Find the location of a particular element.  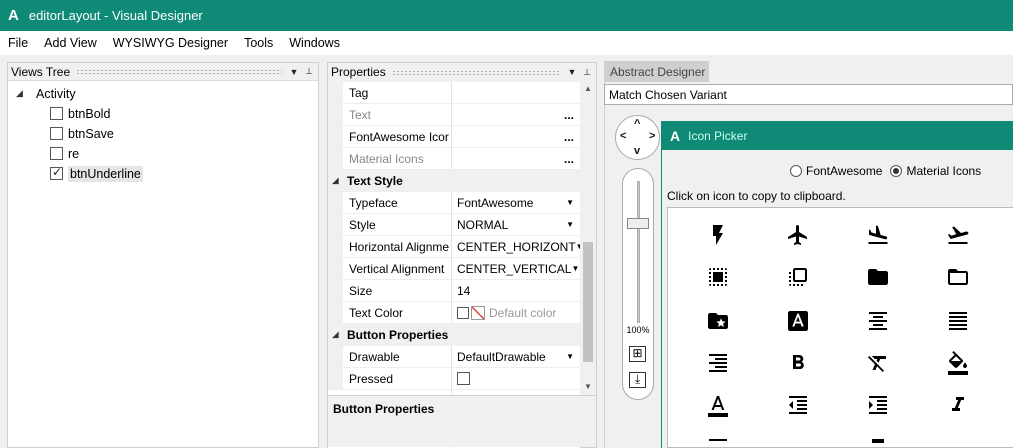

tree-item-activity: ◢ Activity is located at coordinates (46, 93).